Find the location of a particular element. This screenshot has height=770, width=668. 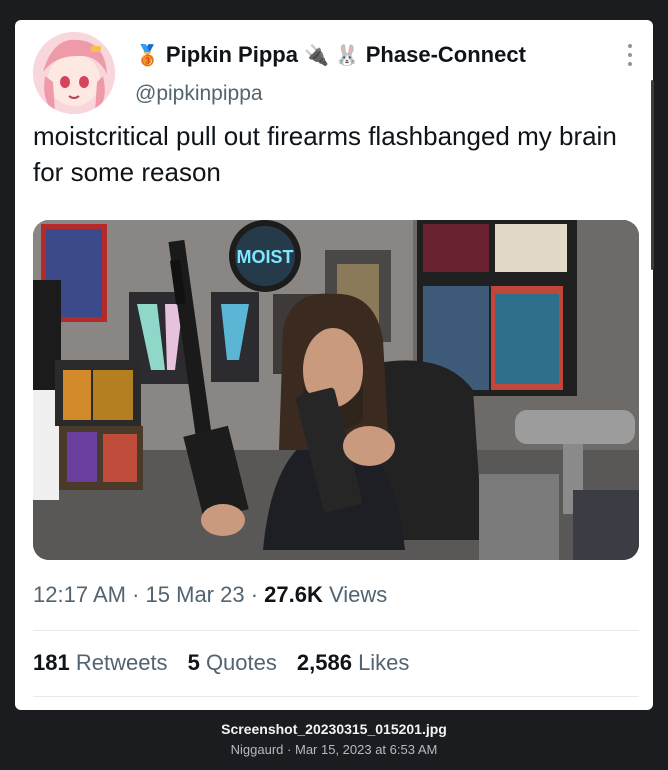

scrollbar is located at coordinates (652, 175).